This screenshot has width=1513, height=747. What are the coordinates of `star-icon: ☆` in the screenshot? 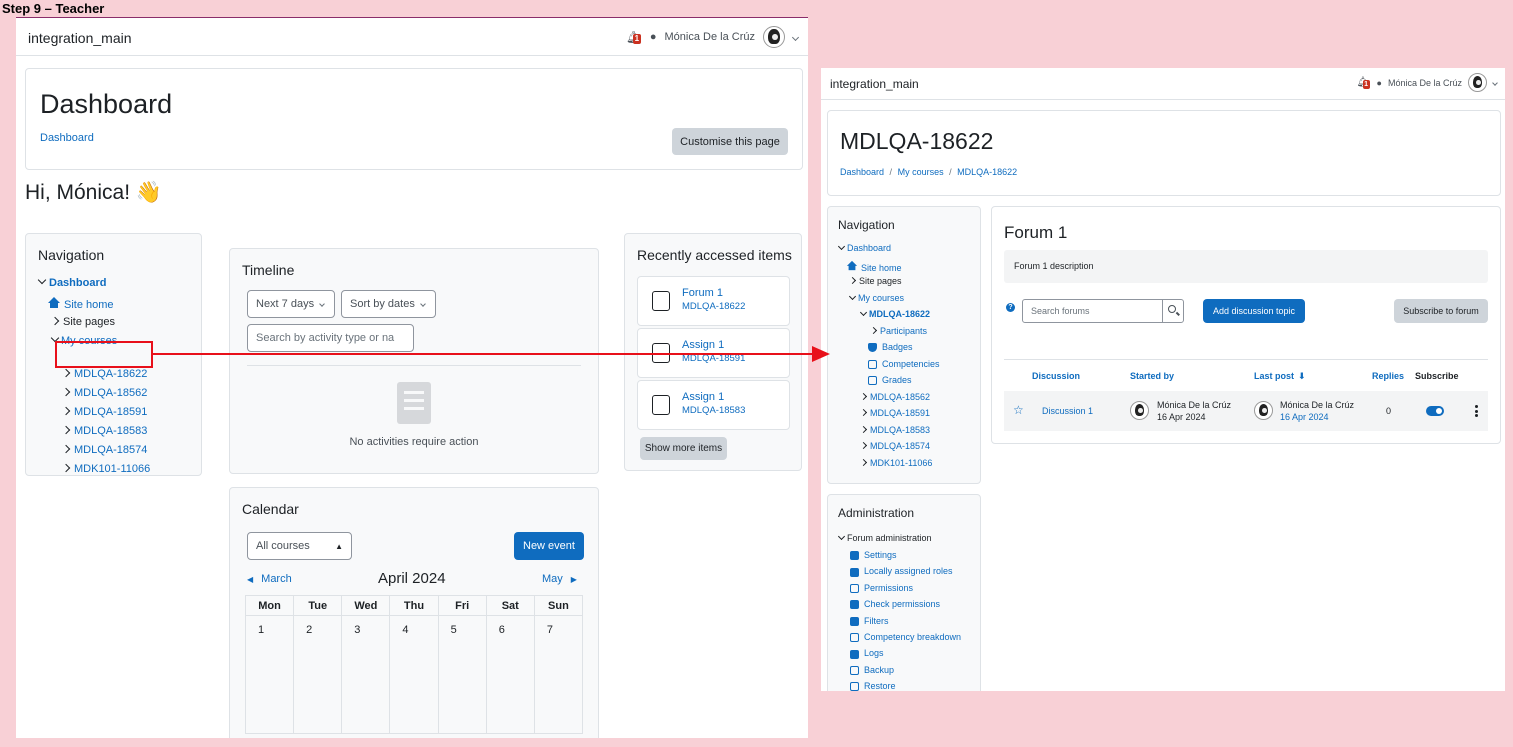 It's located at (1018, 410).